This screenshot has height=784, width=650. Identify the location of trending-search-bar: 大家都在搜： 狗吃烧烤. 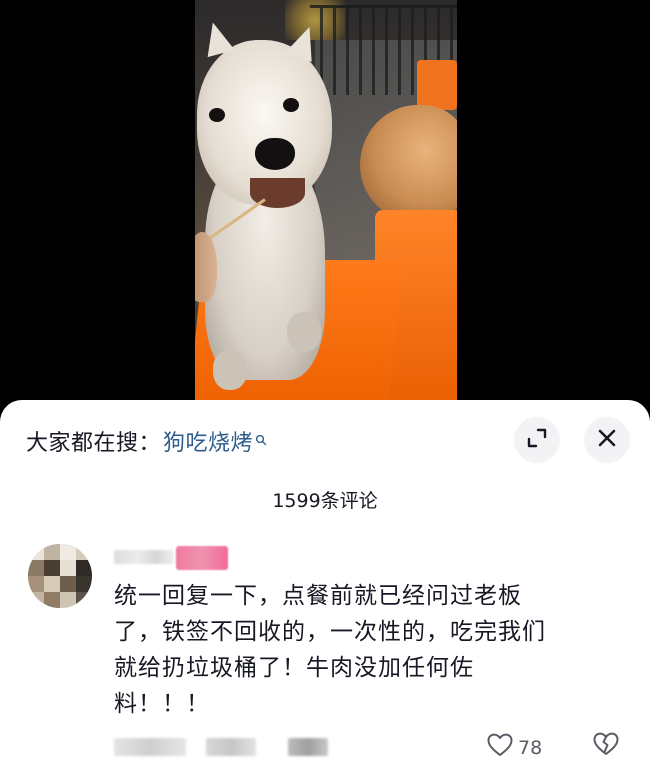
(146, 441).